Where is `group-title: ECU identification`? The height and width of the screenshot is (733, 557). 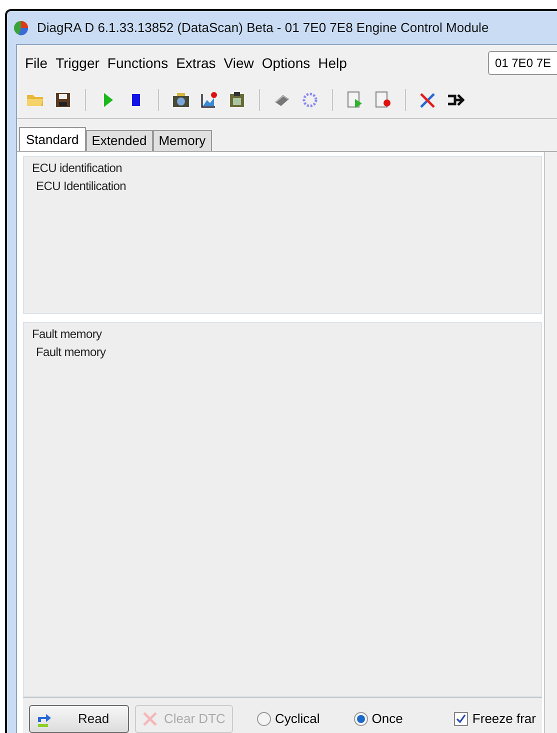
group-title: ECU identification is located at coordinates (77, 168).